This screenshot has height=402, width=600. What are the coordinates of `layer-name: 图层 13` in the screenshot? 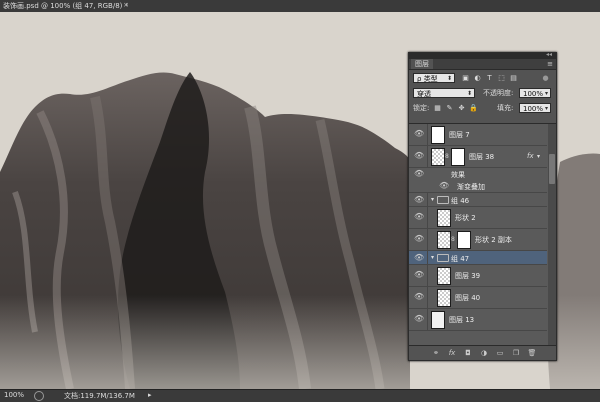 It's located at (461, 320).